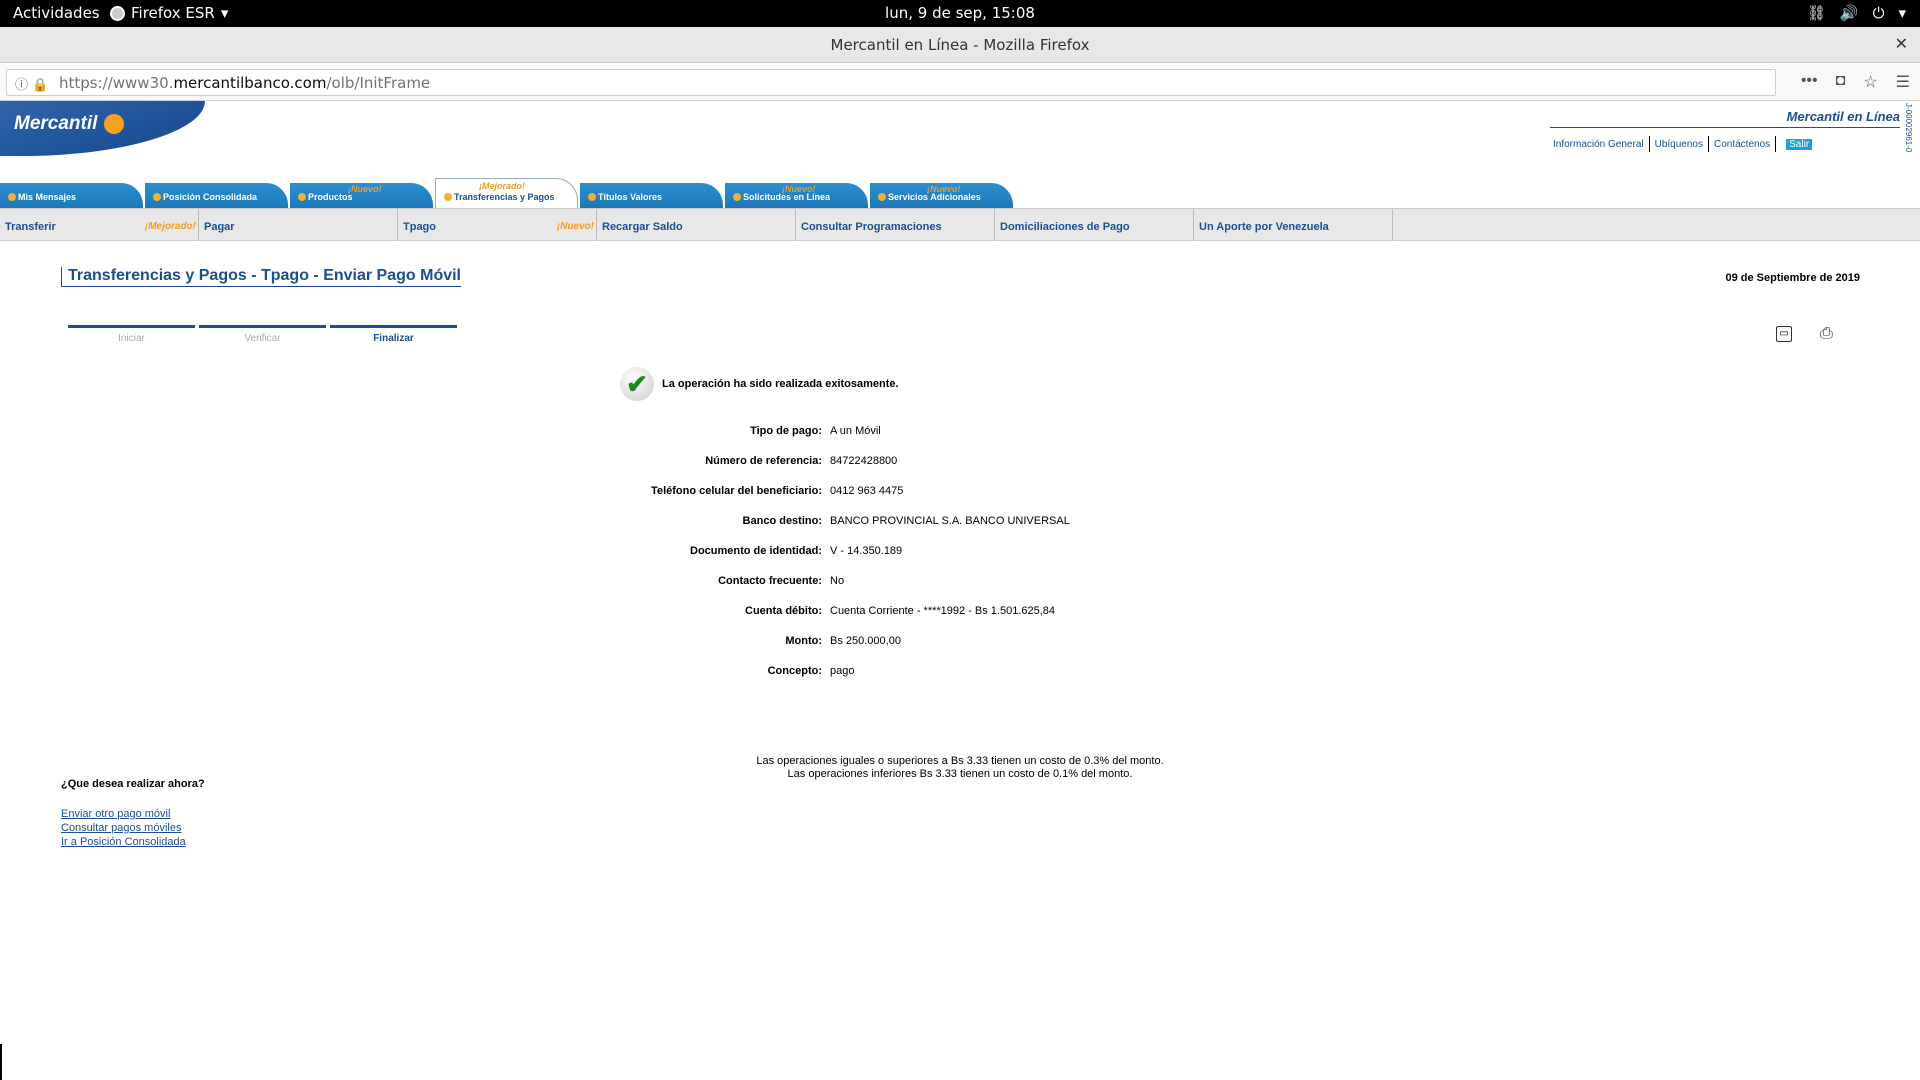  I want to click on detail-row: Concepto: pago, so click(811, 671).